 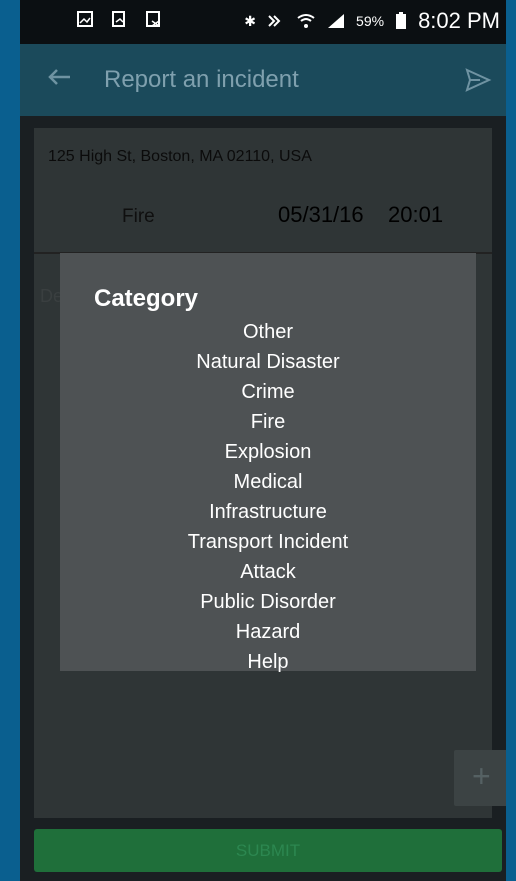 I want to click on bluetooth-icon: ✱, so click(x=250, y=20).